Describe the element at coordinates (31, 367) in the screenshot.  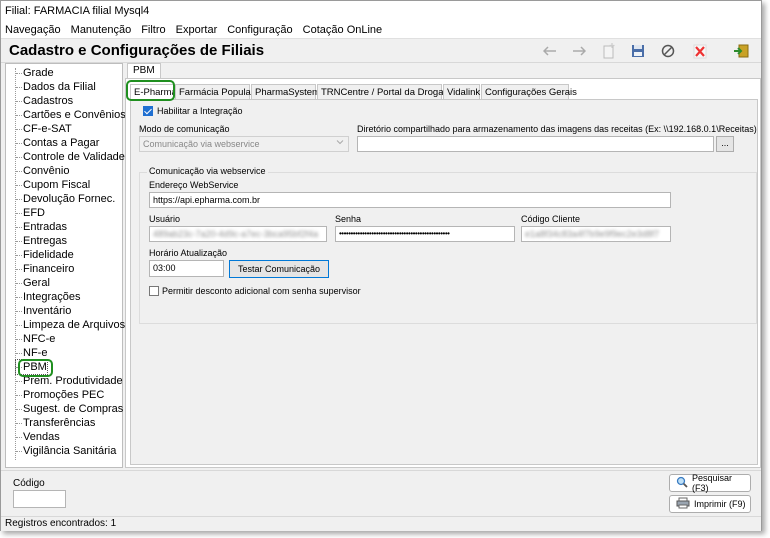
I see `sidebar-item-pbm: PBM` at that location.